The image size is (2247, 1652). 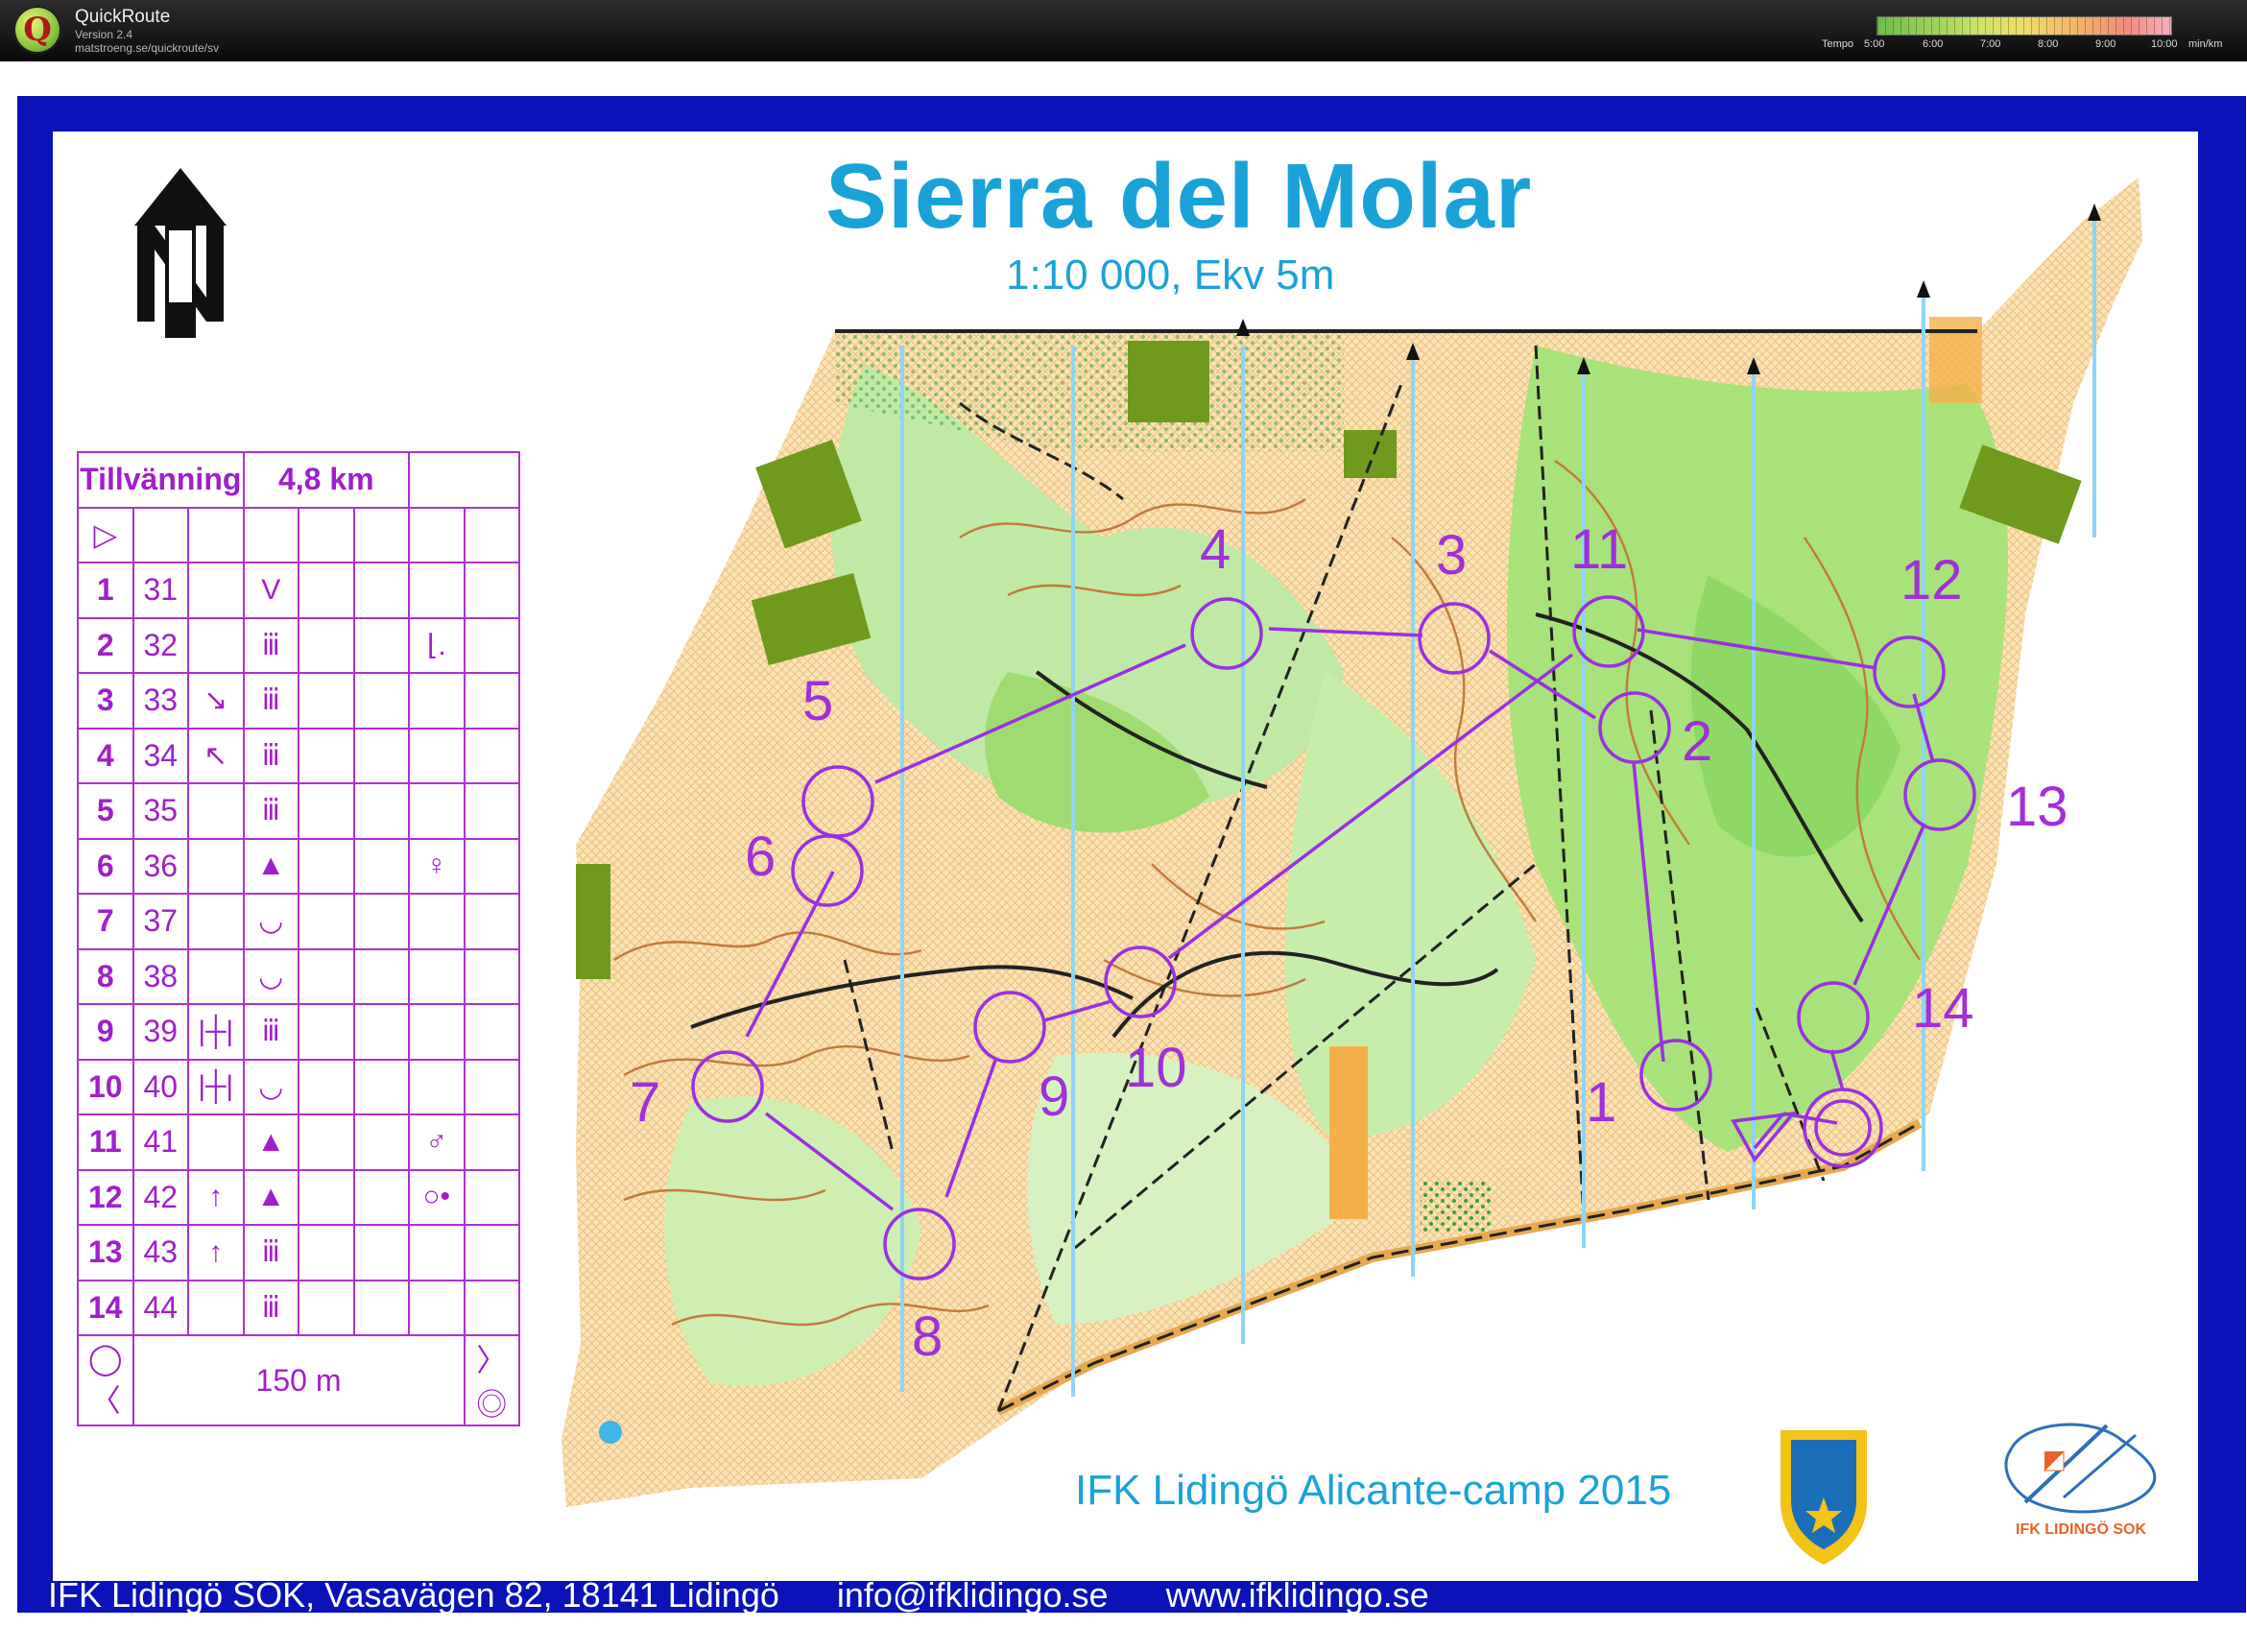 What do you see at coordinates (1931, 580) in the screenshot?
I see `control-number-12: 12` at bounding box center [1931, 580].